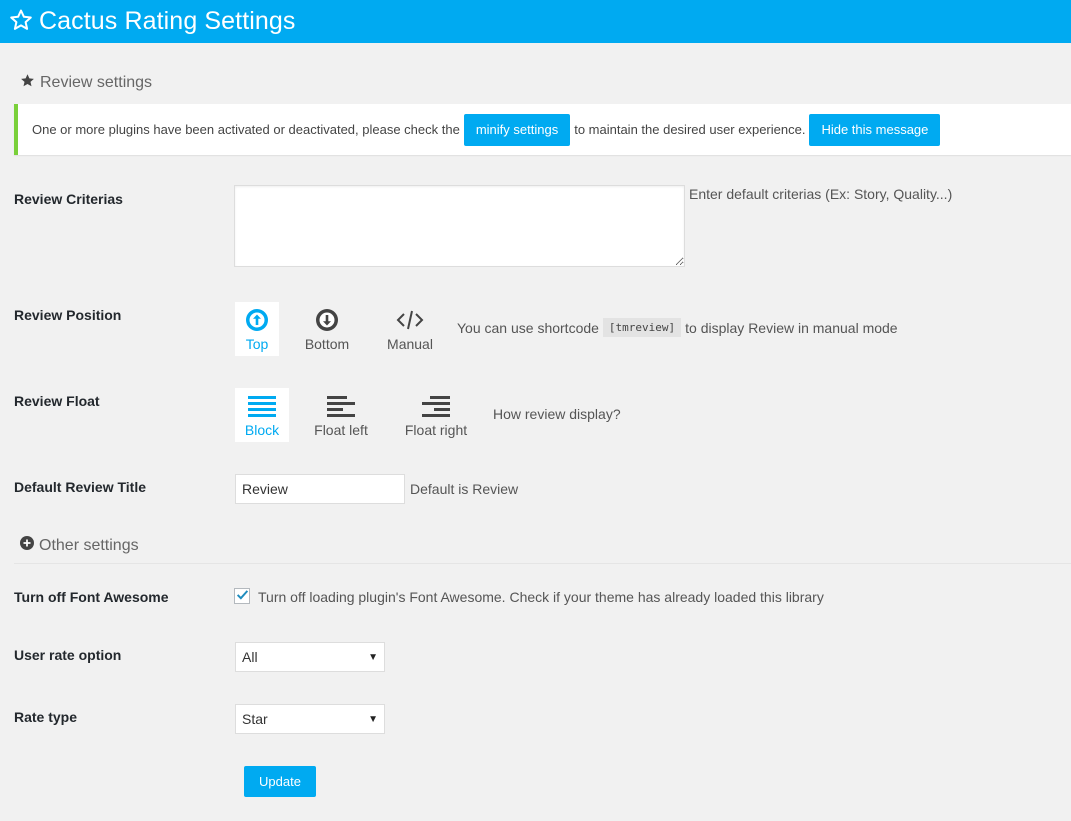 This screenshot has width=1071, height=821. What do you see at coordinates (542, 563) in the screenshot?
I see `section-divider` at bounding box center [542, 563].